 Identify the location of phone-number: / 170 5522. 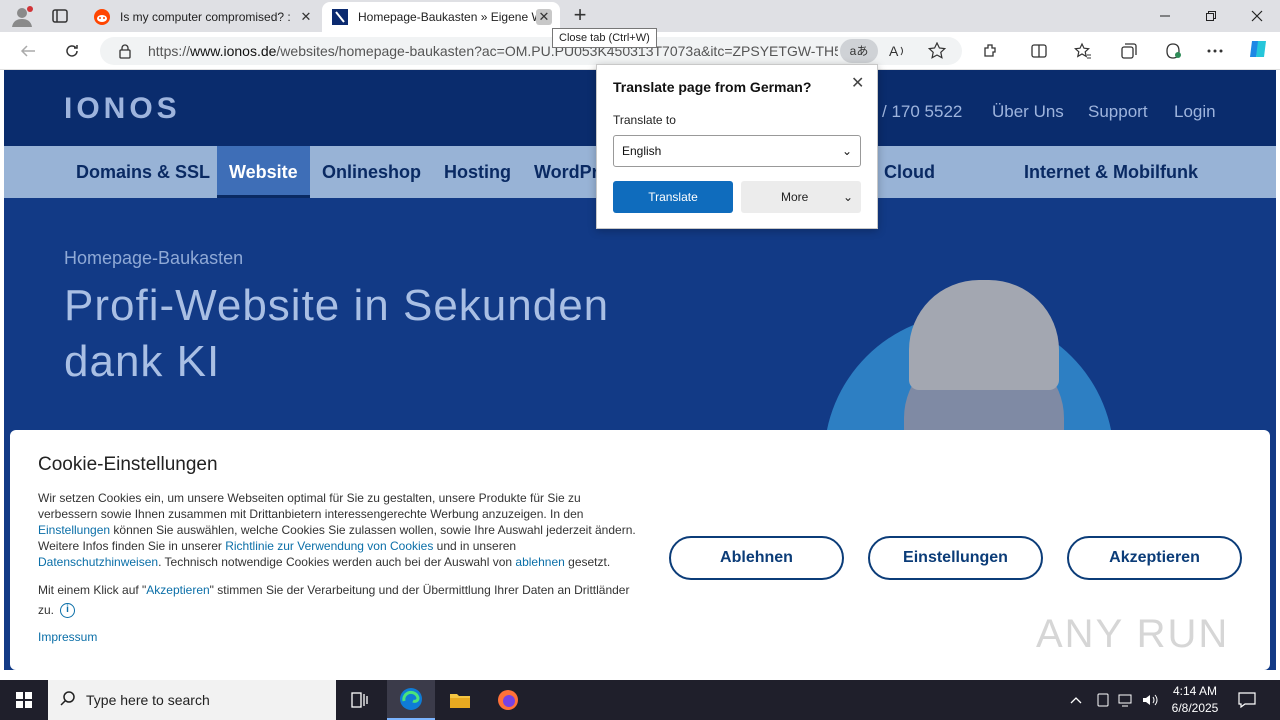
(922, 112).